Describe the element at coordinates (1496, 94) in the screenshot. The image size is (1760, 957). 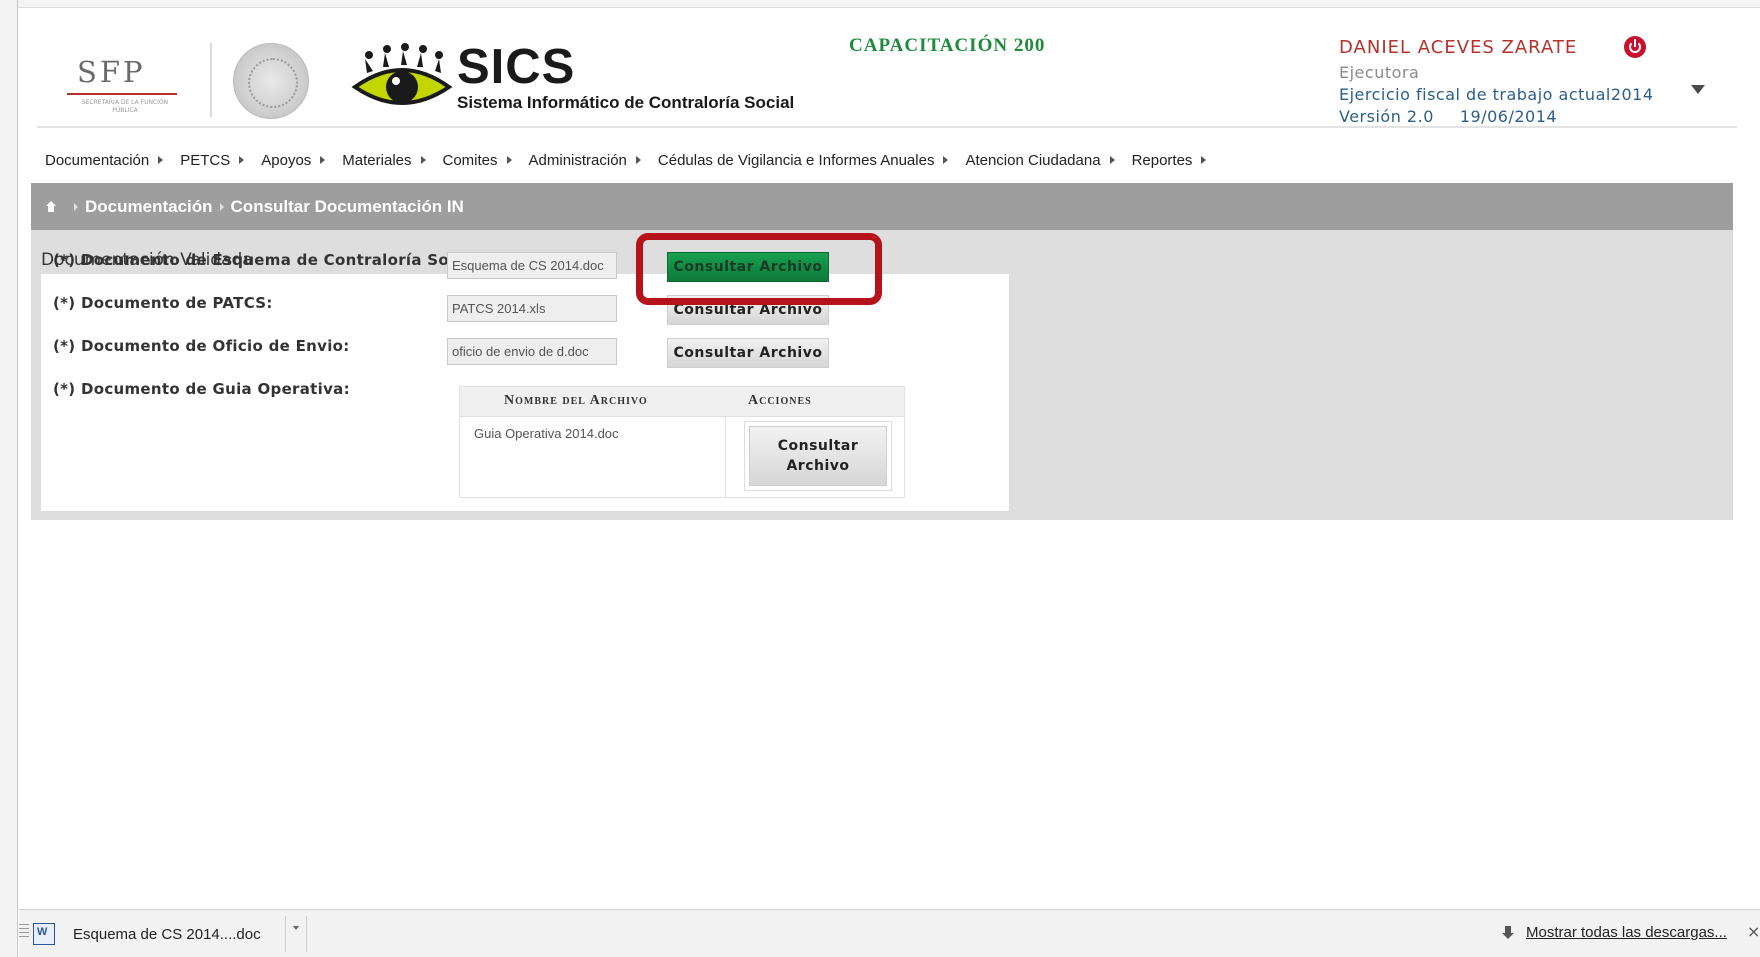
I see `fiscal-year: Ejercicio fiscal de trabajo actual2014` at that location.